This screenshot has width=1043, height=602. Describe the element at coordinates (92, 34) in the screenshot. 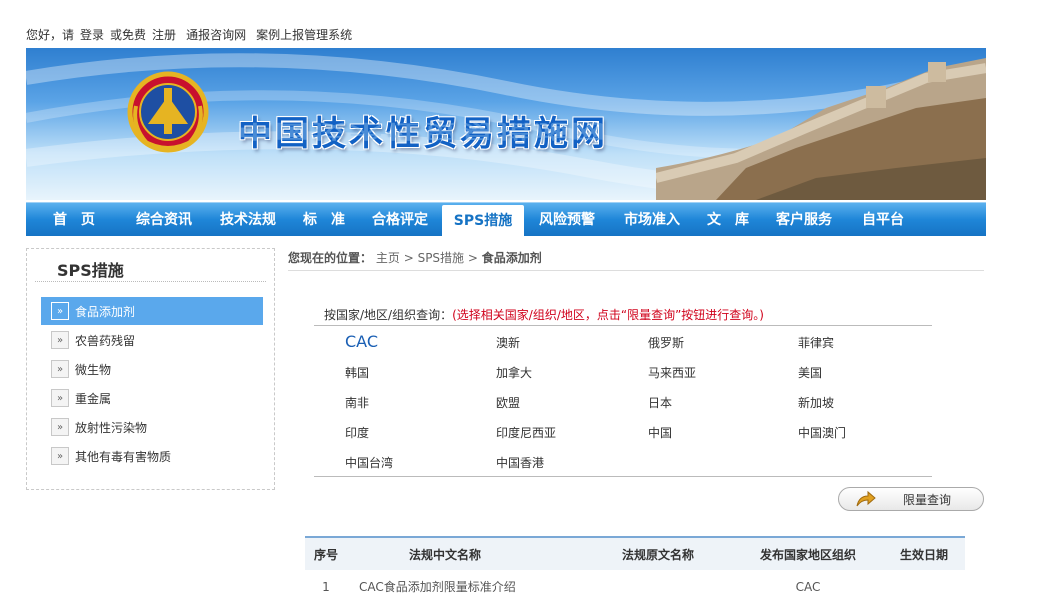

I see `login-link: 登录` at that location.